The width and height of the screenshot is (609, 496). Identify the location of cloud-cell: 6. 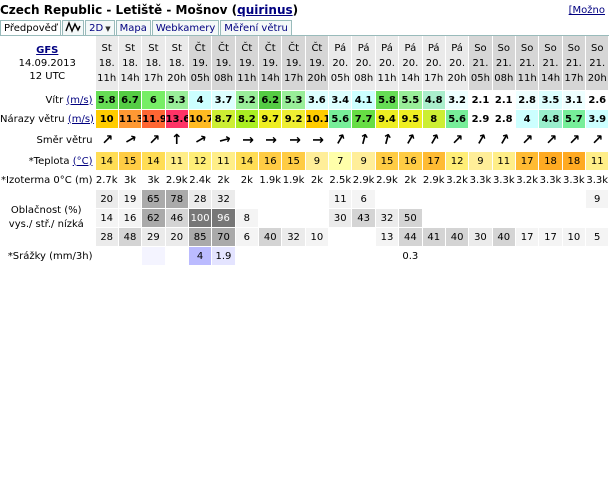
(363, 199).